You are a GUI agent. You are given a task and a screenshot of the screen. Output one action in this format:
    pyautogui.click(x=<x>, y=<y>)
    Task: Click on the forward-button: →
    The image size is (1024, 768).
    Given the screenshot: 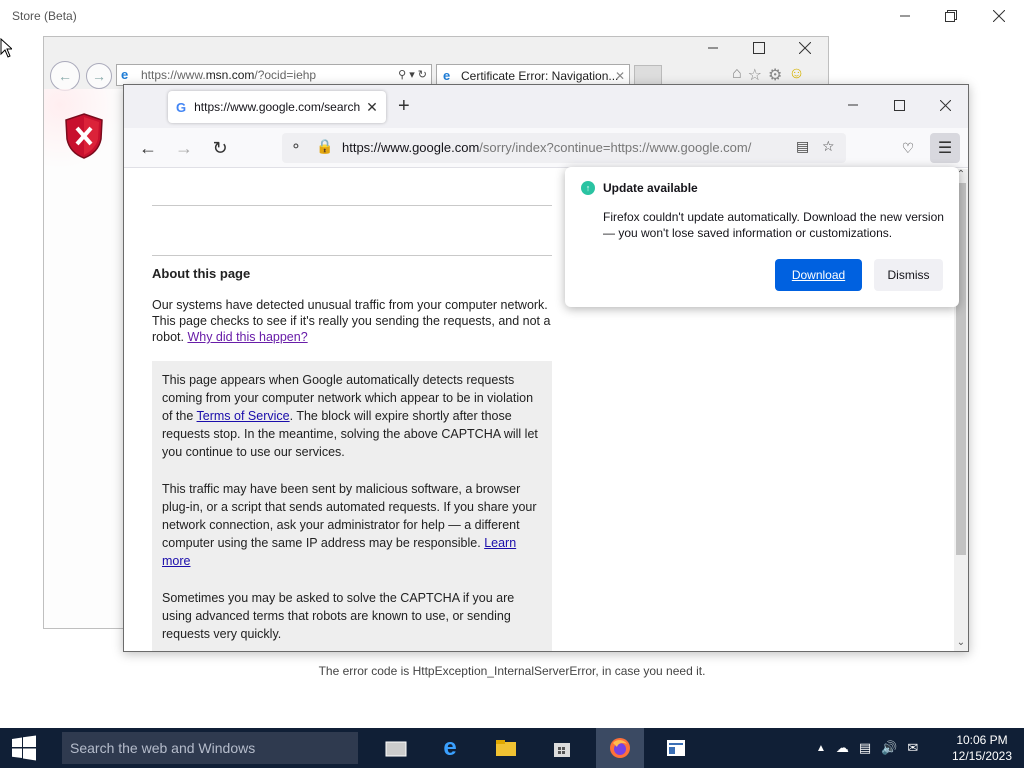 What is the action you would take?
    pyautogui.click(x=184, y=148)
    